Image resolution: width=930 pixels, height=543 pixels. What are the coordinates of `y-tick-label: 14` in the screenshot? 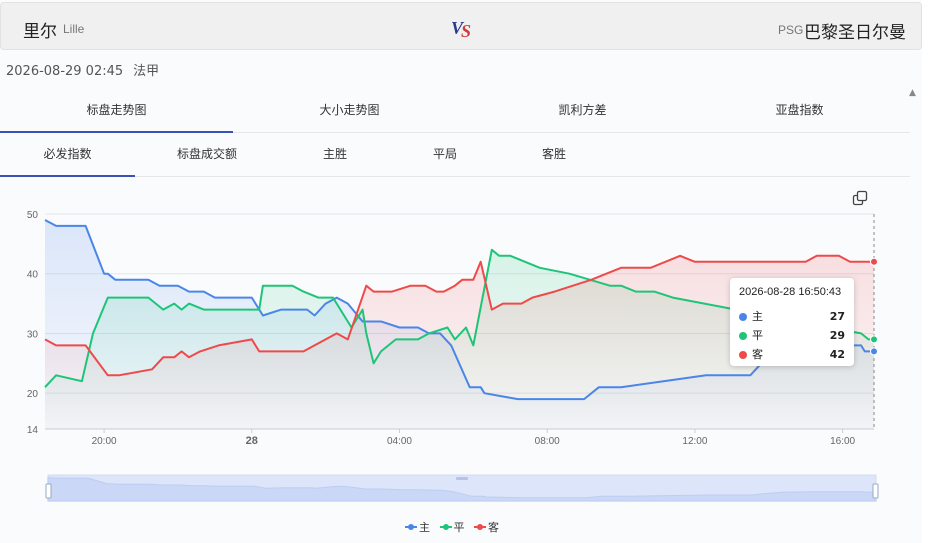 It's located at (33, 430).